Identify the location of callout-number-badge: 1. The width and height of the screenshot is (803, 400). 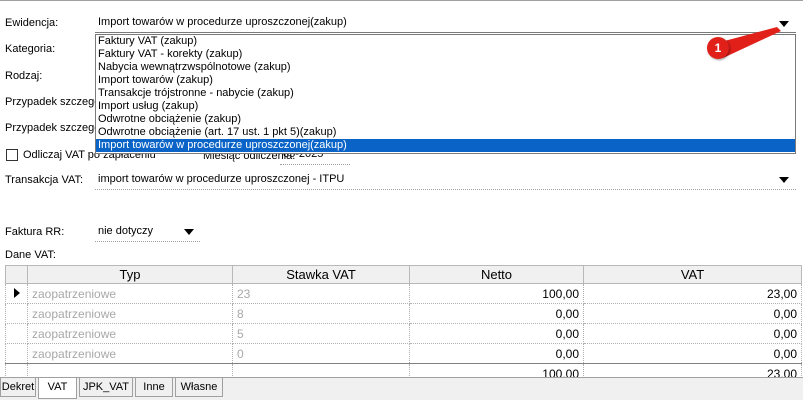
(718, 48).